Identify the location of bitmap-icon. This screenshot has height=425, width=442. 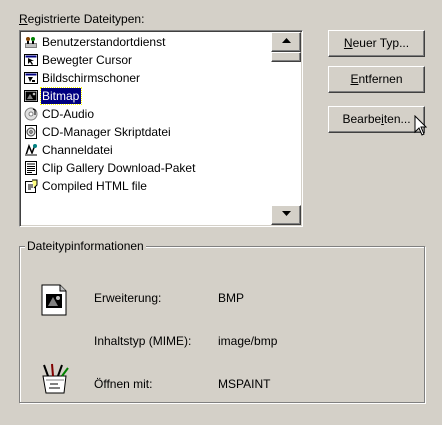
(31, 96).